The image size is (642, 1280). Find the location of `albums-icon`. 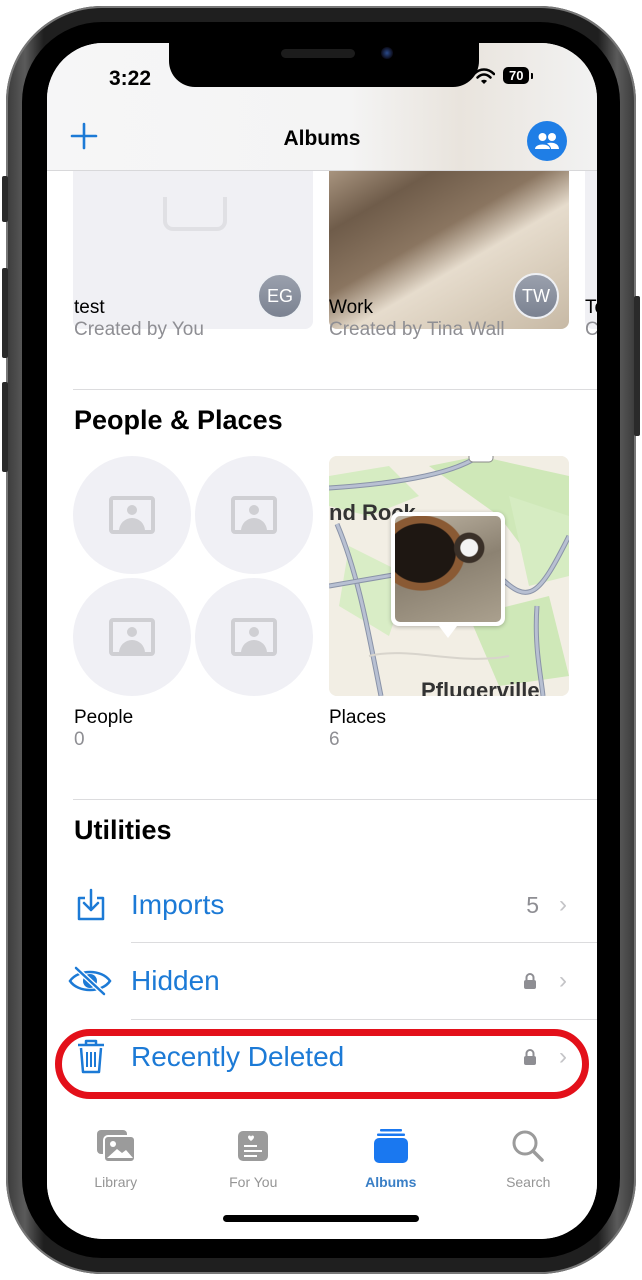

albums-icon is located at coordinates (391, 1146).